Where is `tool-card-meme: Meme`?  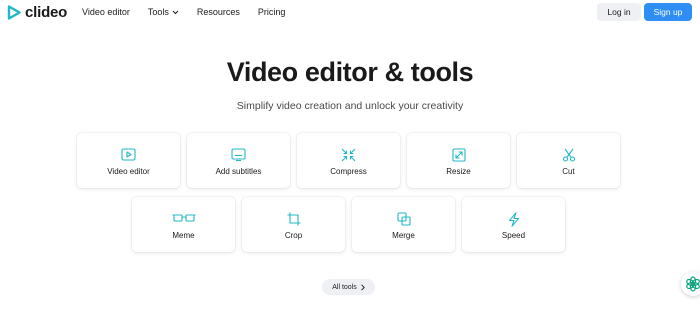 tool-card-meme: Meme is located at coordinates (183, 224).